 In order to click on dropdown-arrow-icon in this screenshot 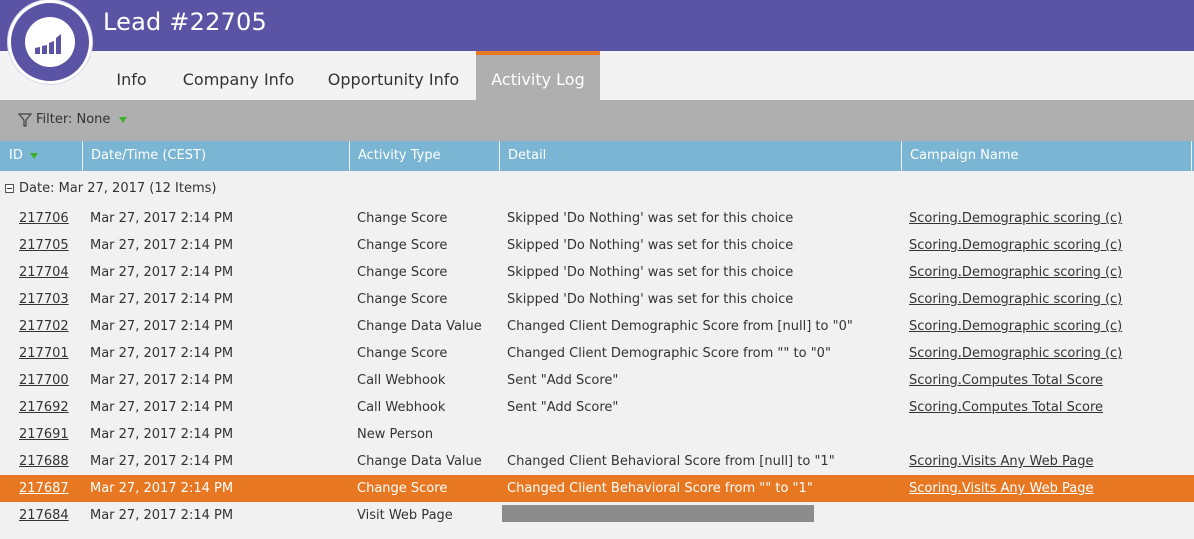, I will do `click(123, 119)`.